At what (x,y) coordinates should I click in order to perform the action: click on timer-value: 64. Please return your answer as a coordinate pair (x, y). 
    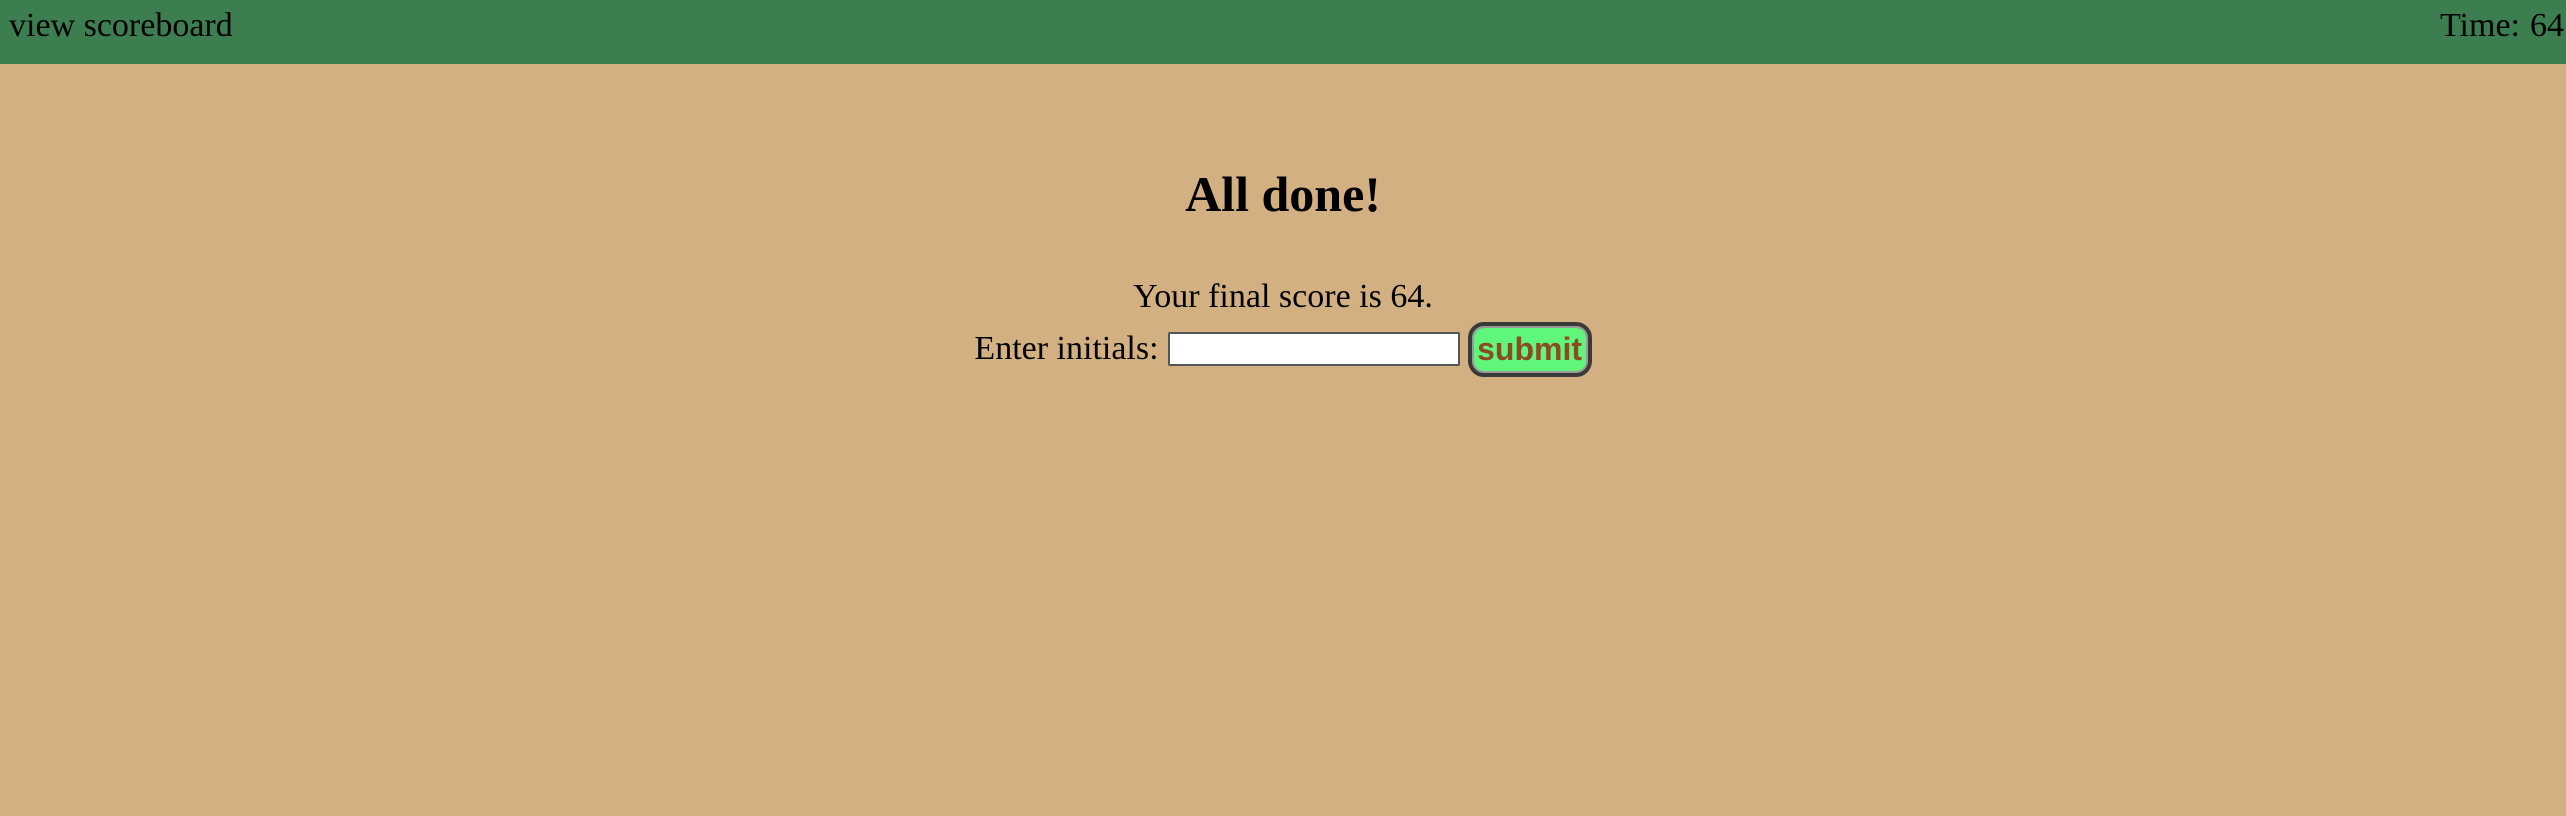
    Looking at the image, I should click on (2547, 25).